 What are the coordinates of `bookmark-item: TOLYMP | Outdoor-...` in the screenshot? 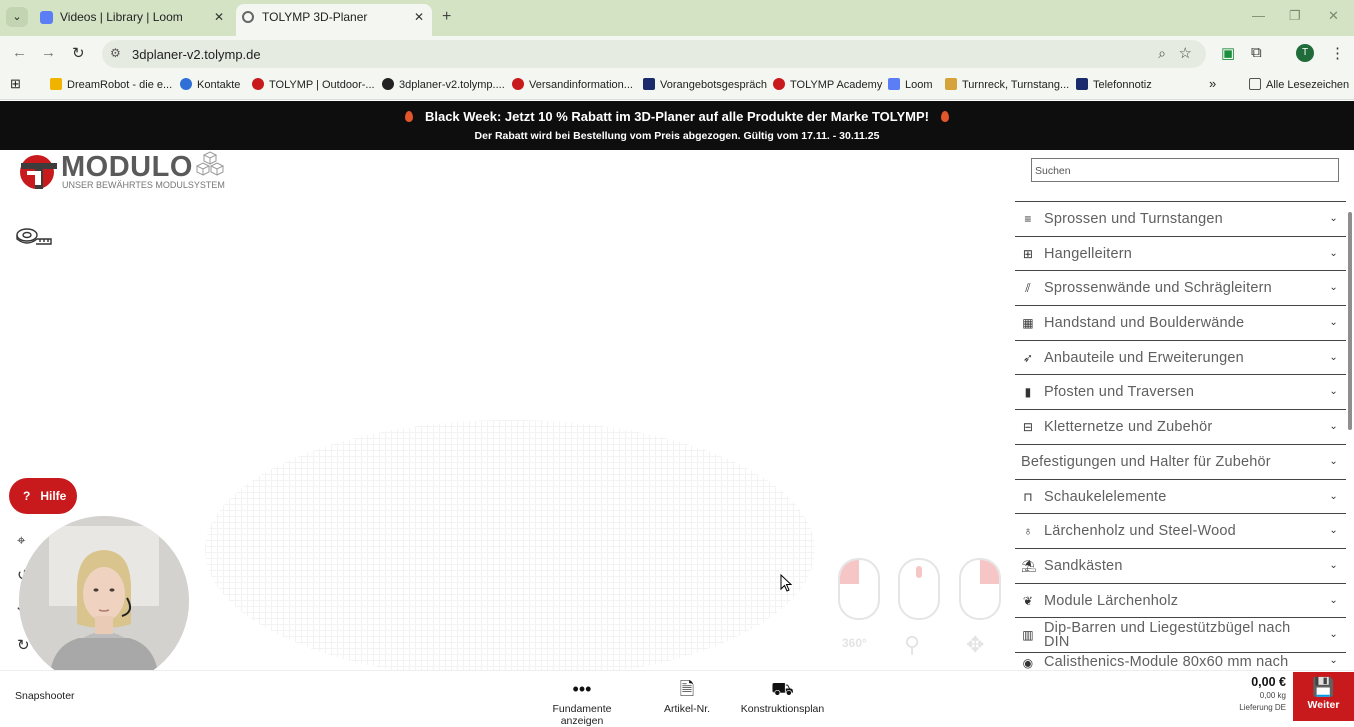 It's located at (313, 84).